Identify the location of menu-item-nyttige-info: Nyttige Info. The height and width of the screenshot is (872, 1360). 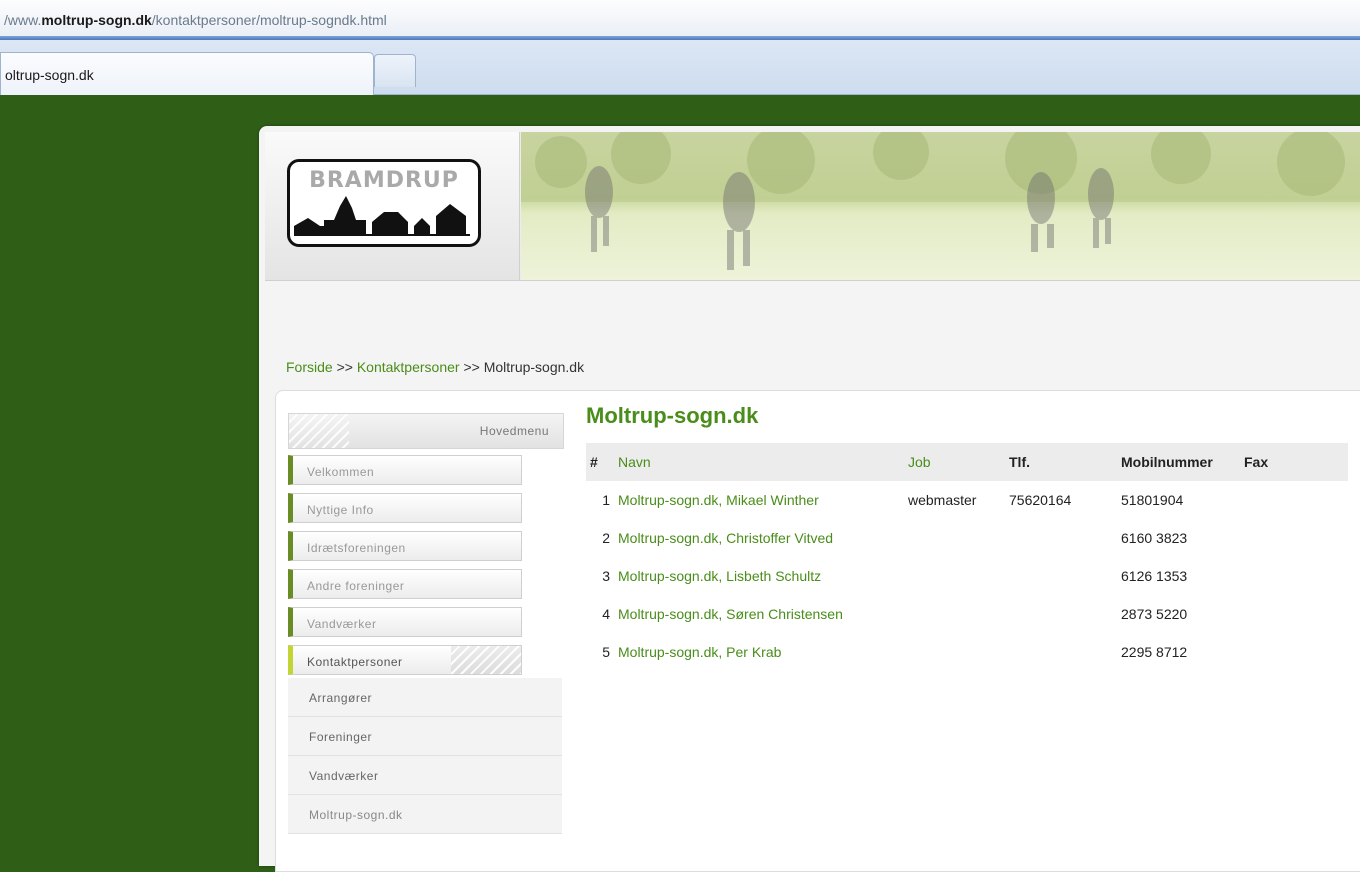
(405, 508).